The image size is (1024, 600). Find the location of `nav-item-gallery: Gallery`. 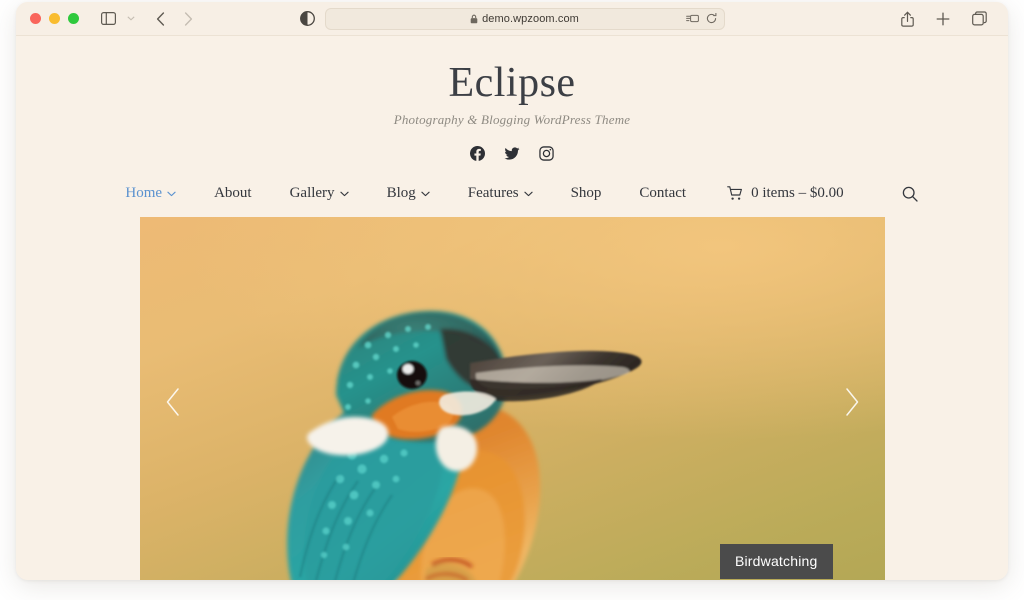

nav-item-gallery: Gallery is located at coordinates (319, 193).